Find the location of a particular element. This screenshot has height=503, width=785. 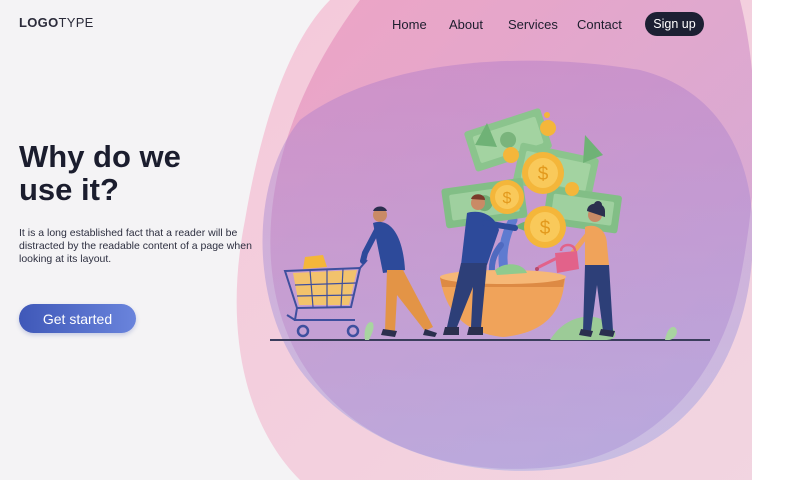

watering-can-icon is located at coordinates (557, 258).